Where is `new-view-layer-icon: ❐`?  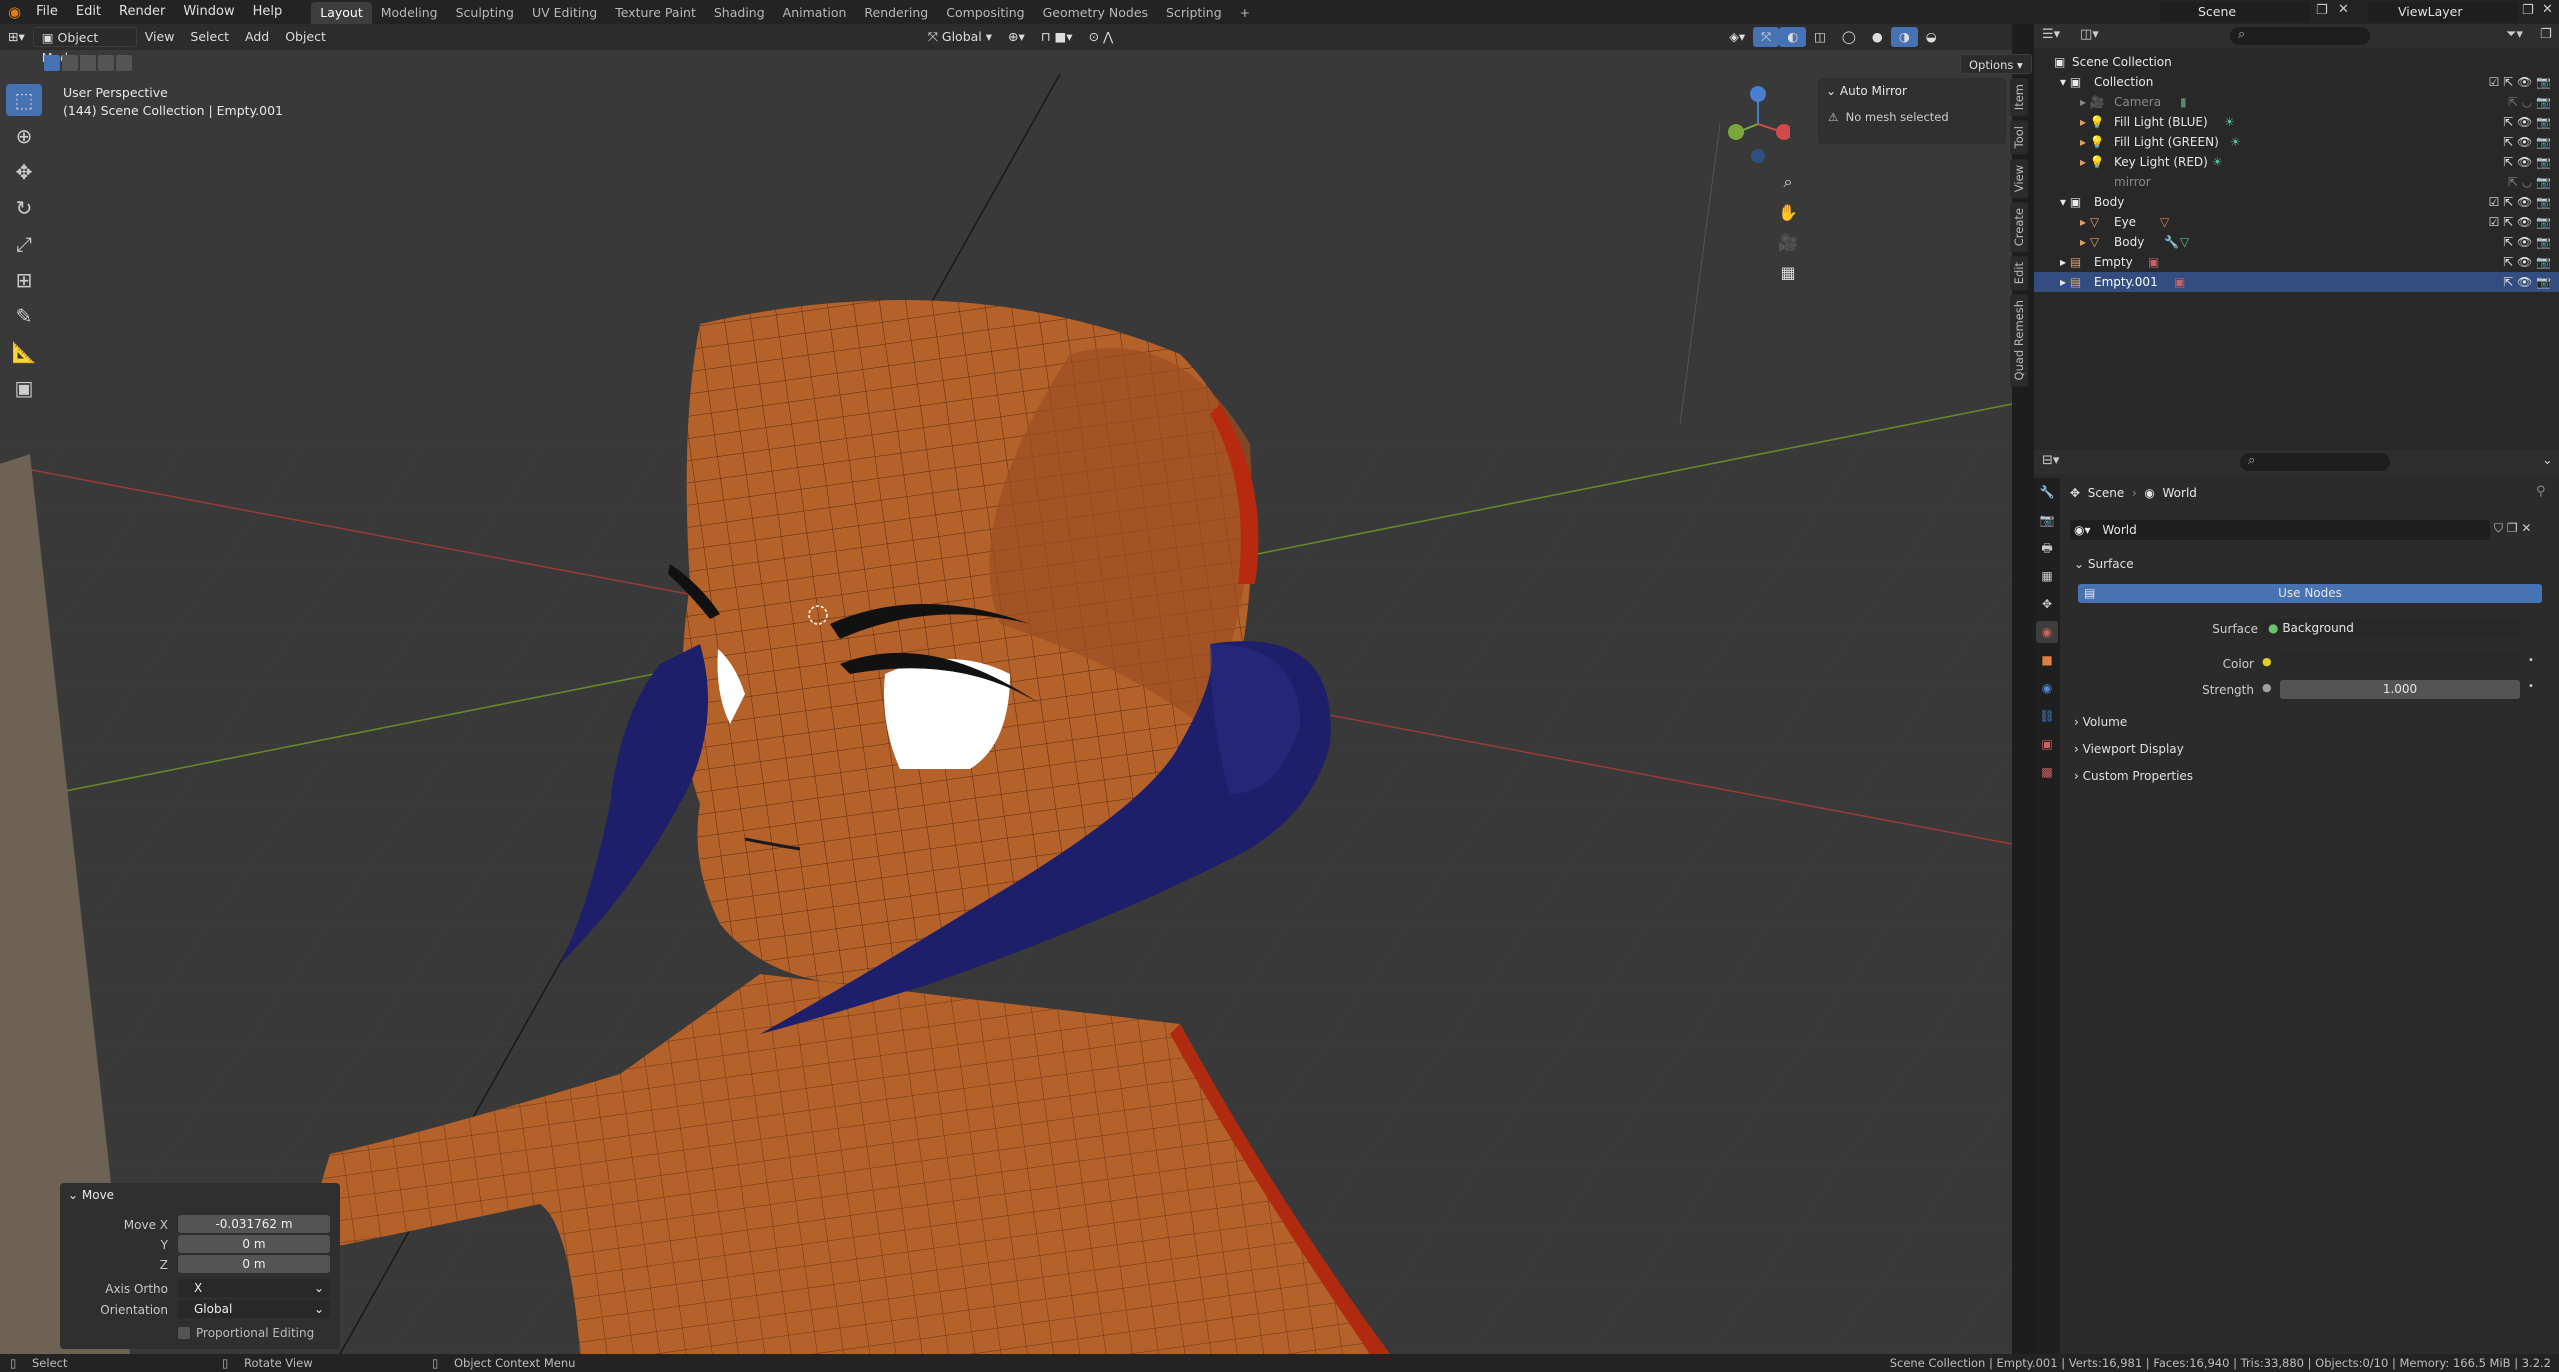 new-view-layer-icon: ❐ is located at coordinates (2528, 10).